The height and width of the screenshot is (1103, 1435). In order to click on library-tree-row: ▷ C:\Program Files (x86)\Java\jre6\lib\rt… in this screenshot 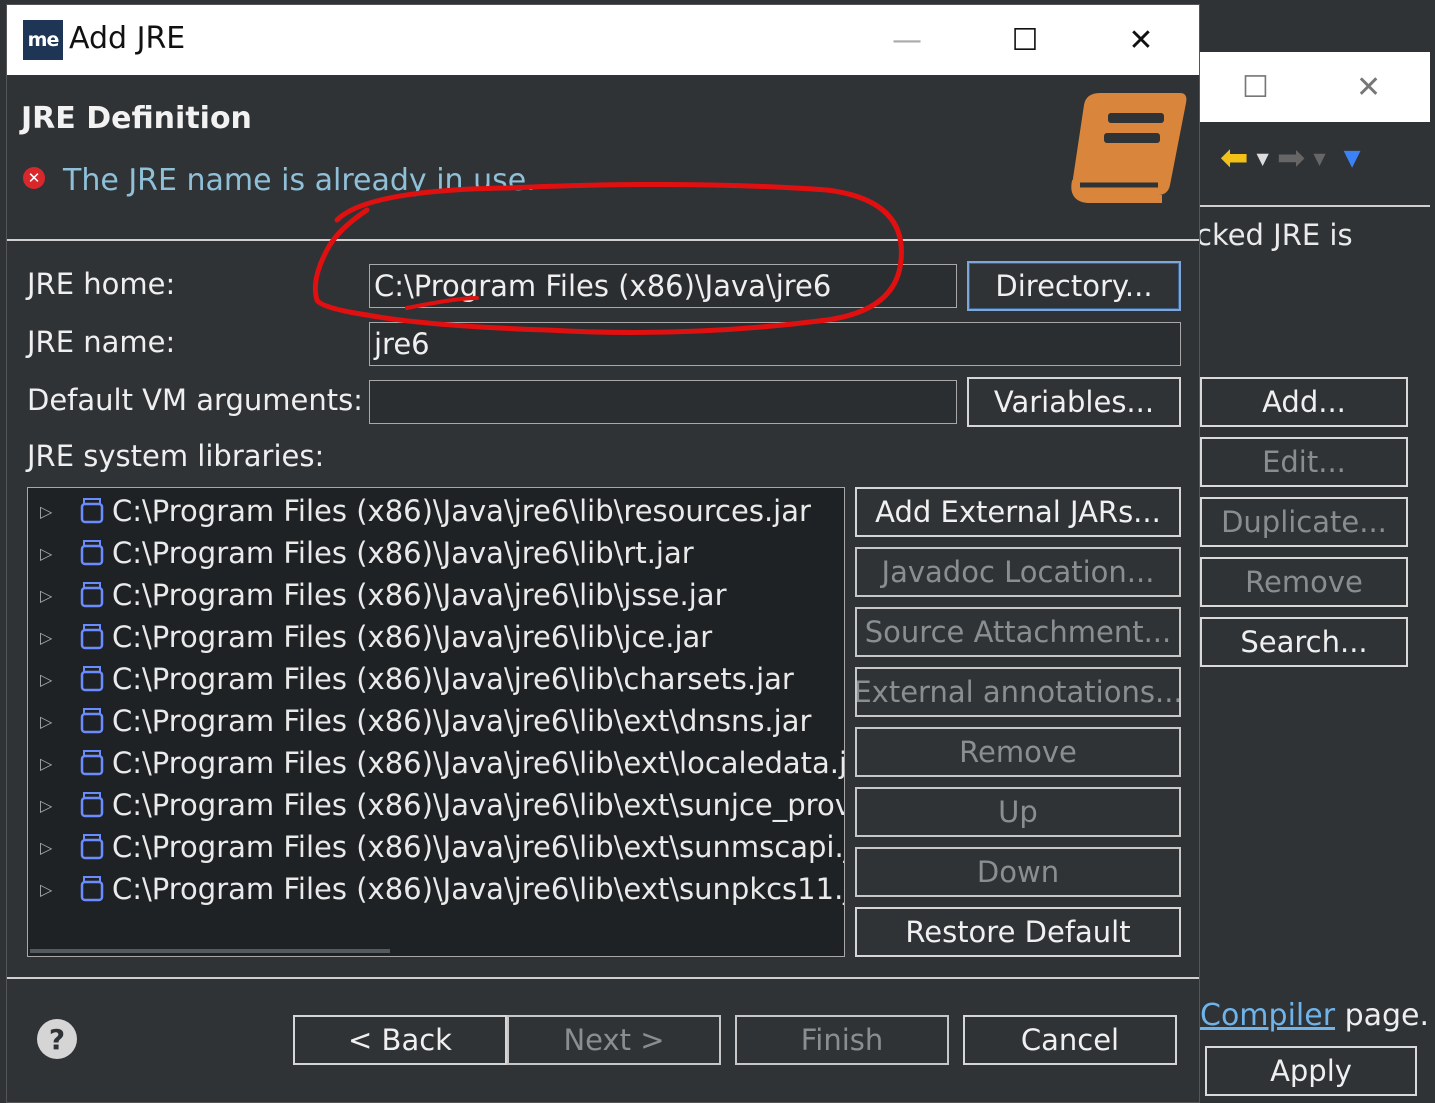, I will do `click(436, 553)`.